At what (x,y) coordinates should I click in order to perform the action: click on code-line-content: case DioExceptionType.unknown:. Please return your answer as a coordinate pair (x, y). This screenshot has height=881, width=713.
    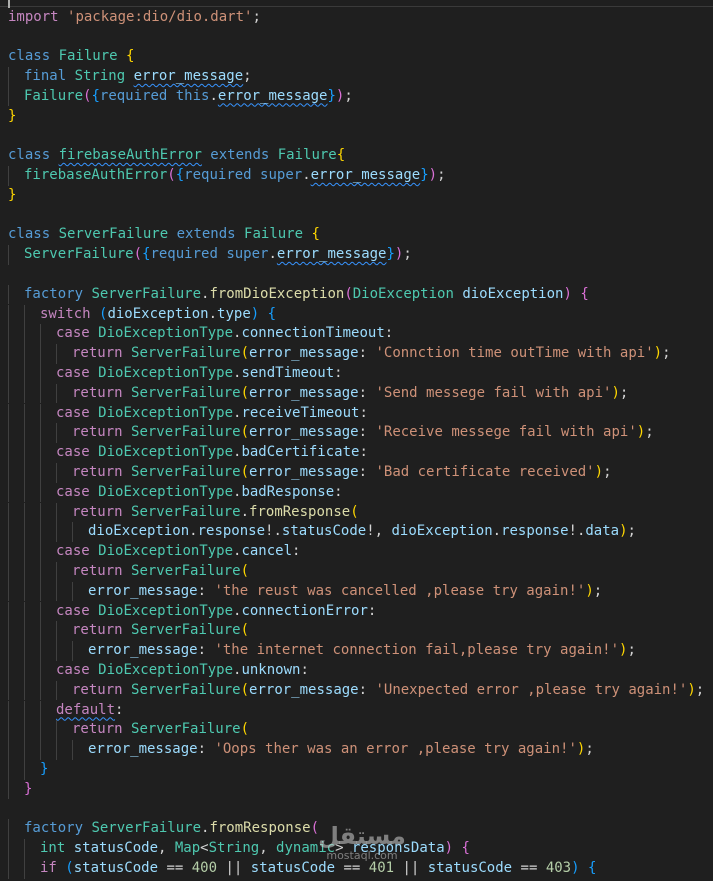
    Looking at the image, I should click on (182, 671).